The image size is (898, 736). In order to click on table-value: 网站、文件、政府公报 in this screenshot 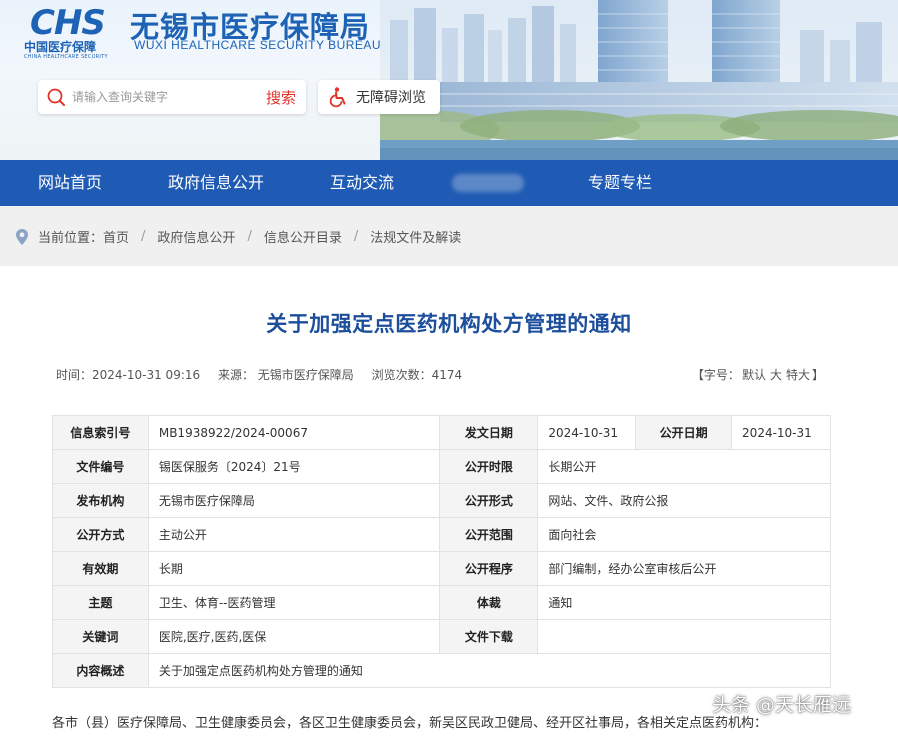, I will do `click(684, 500)`.